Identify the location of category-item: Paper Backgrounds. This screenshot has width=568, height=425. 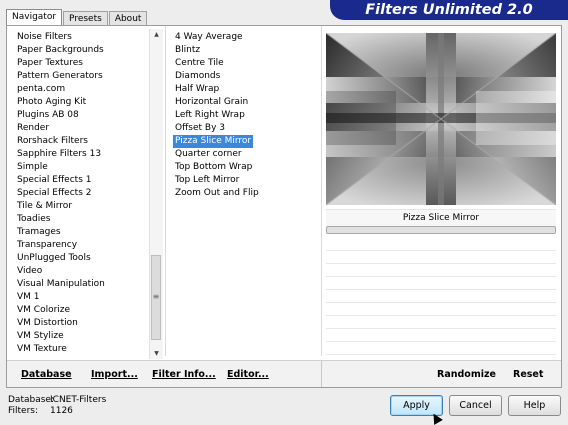
(82, 50).